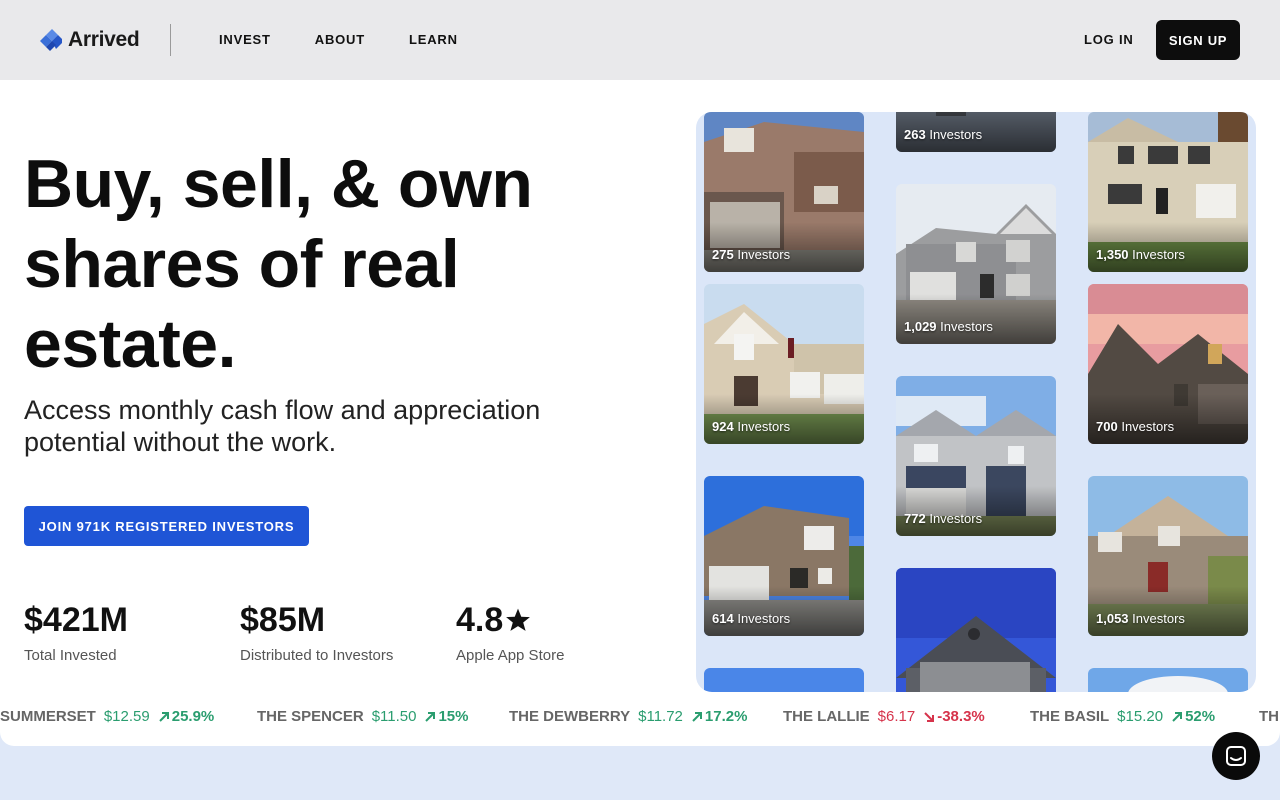  Describe the element at coordinates (929, 716) in the screenshot. I see `arrow-down-right-icon` at that location.